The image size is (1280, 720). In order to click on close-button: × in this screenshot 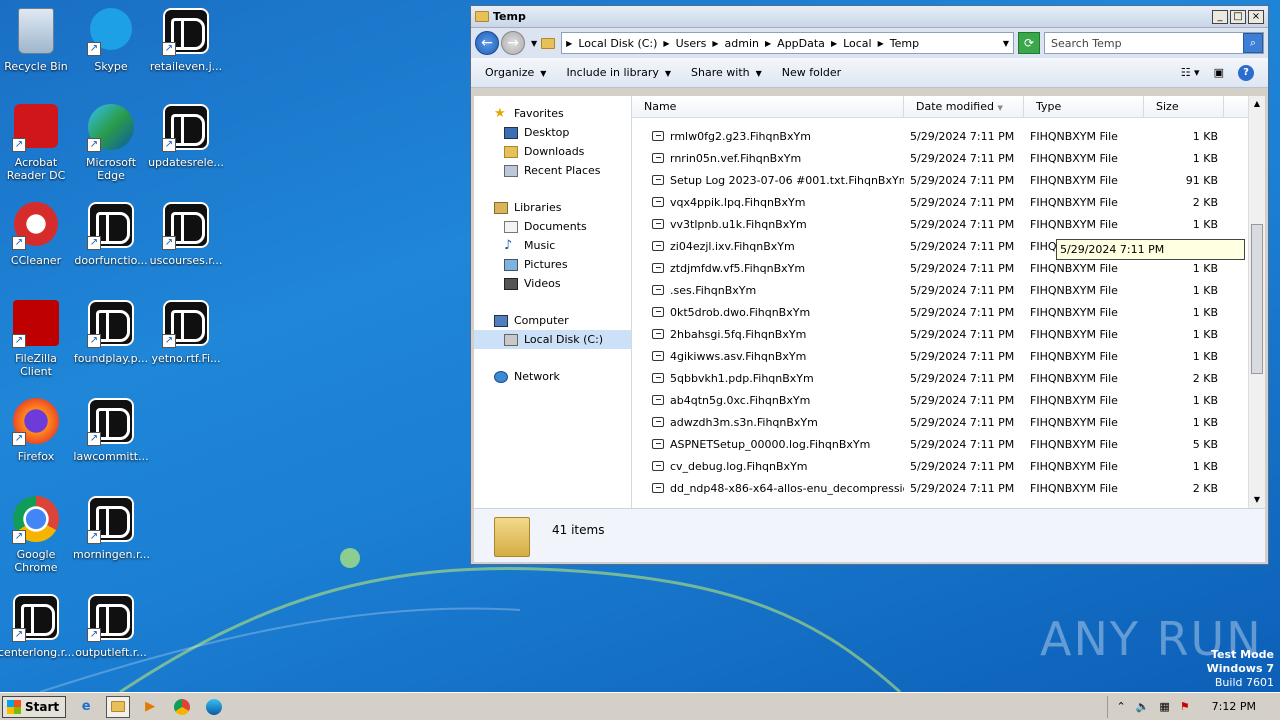, I will do `click(1256, 16)`.